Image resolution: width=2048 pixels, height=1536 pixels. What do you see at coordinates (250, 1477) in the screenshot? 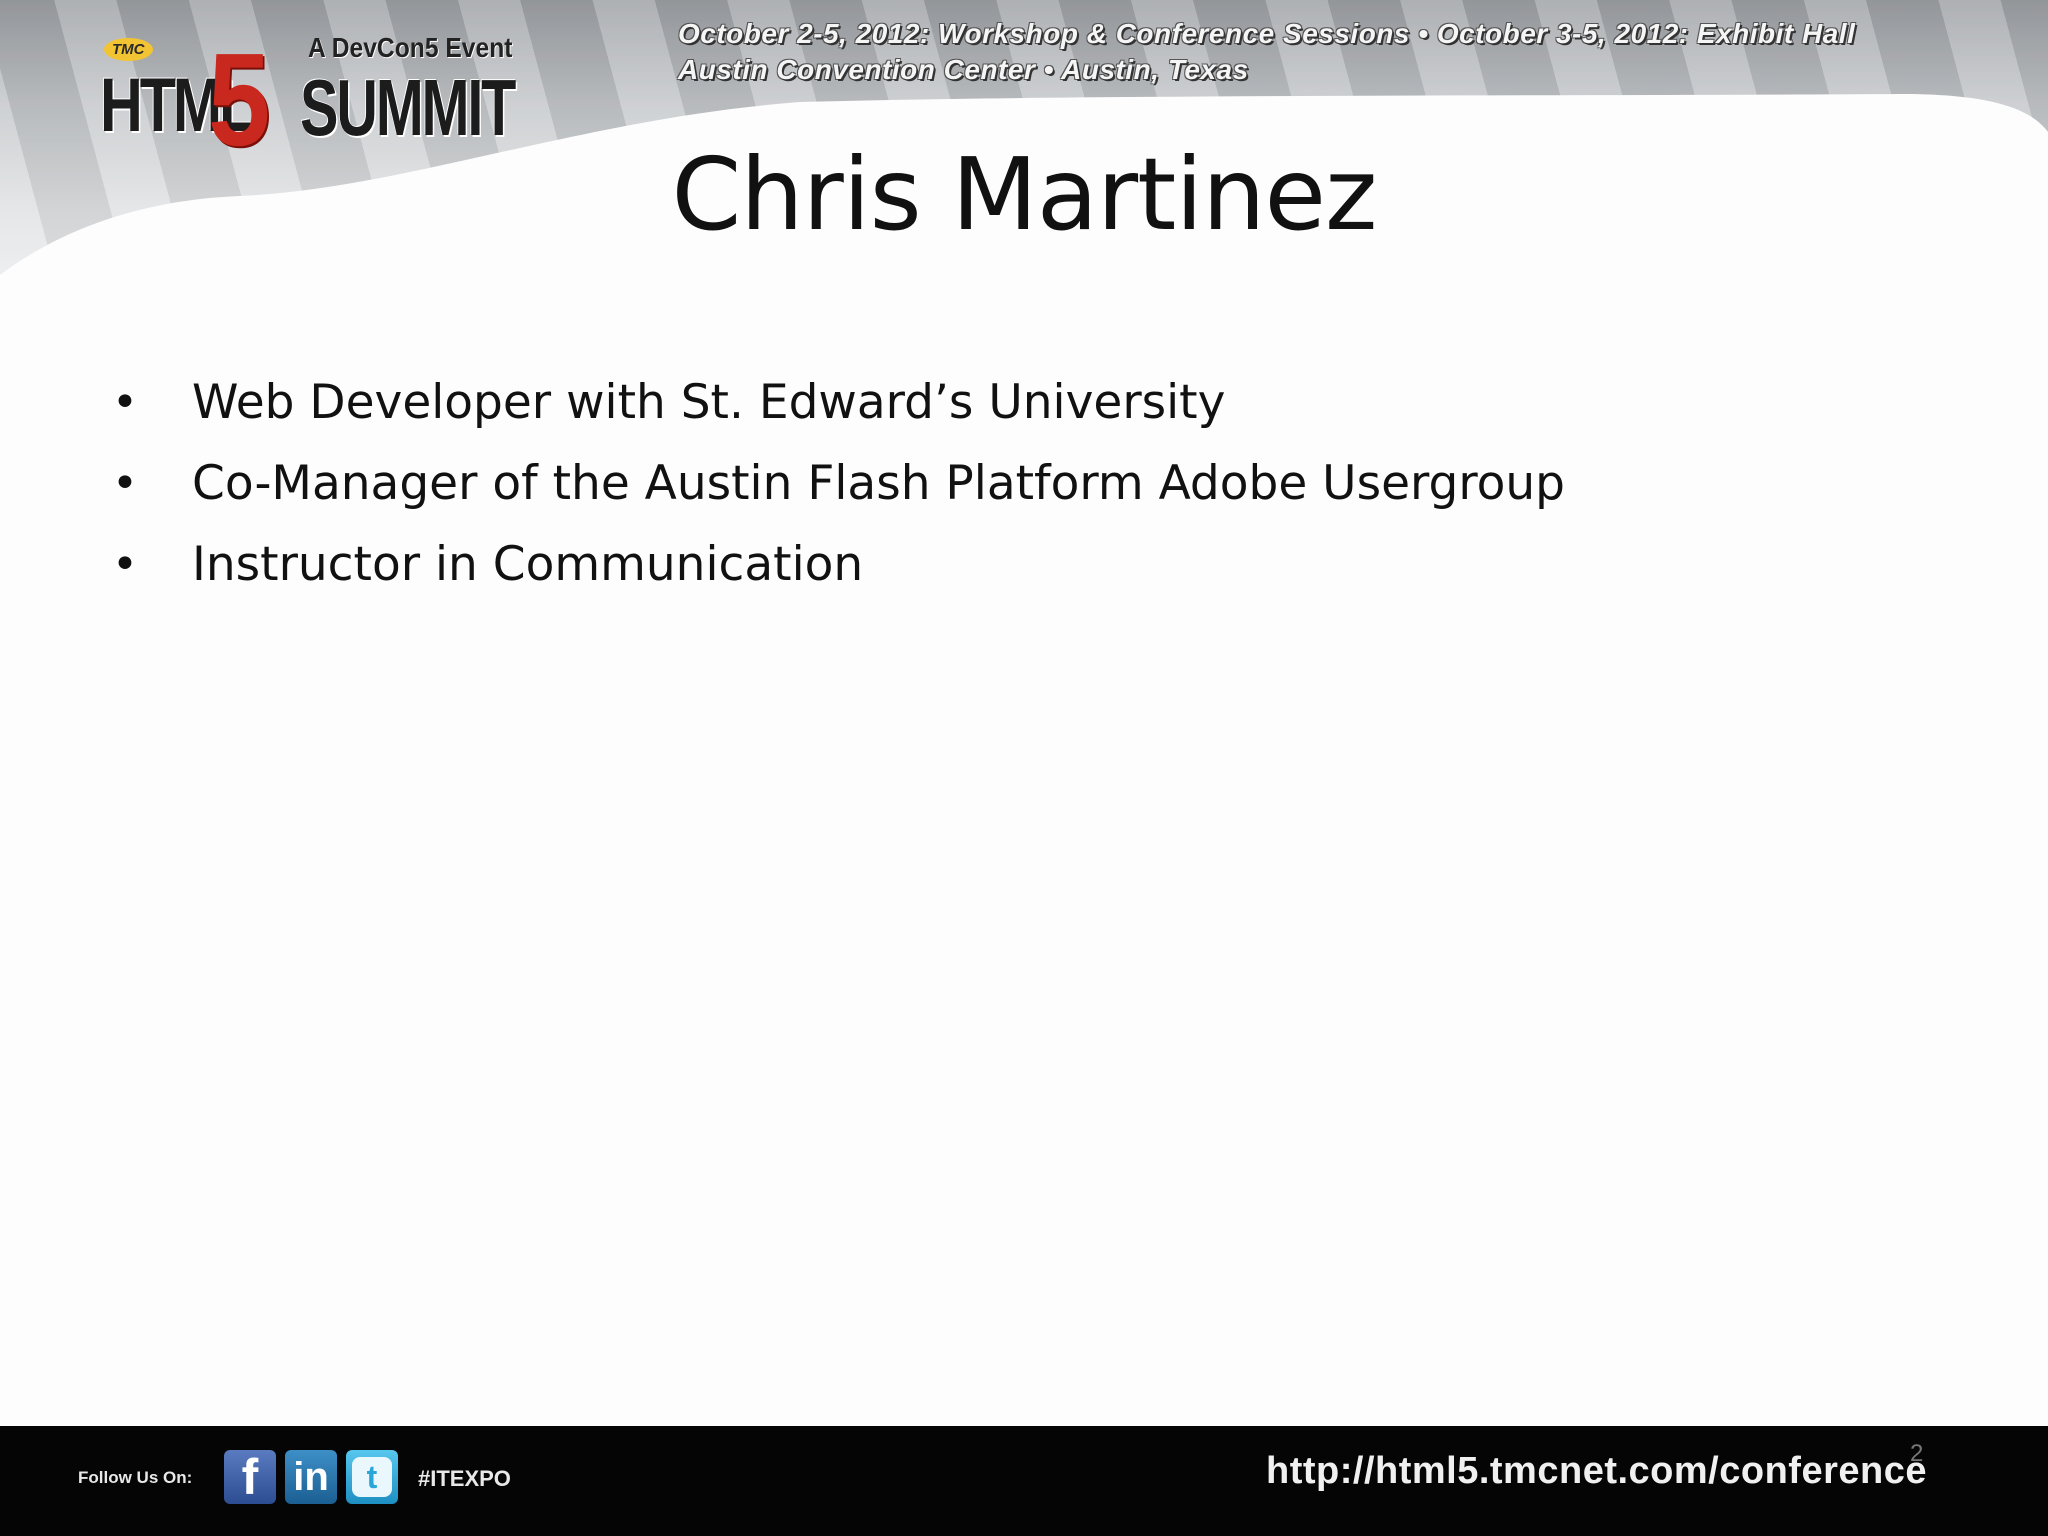
I see `facebook-icon: f` at bounding box center [250, 1477].